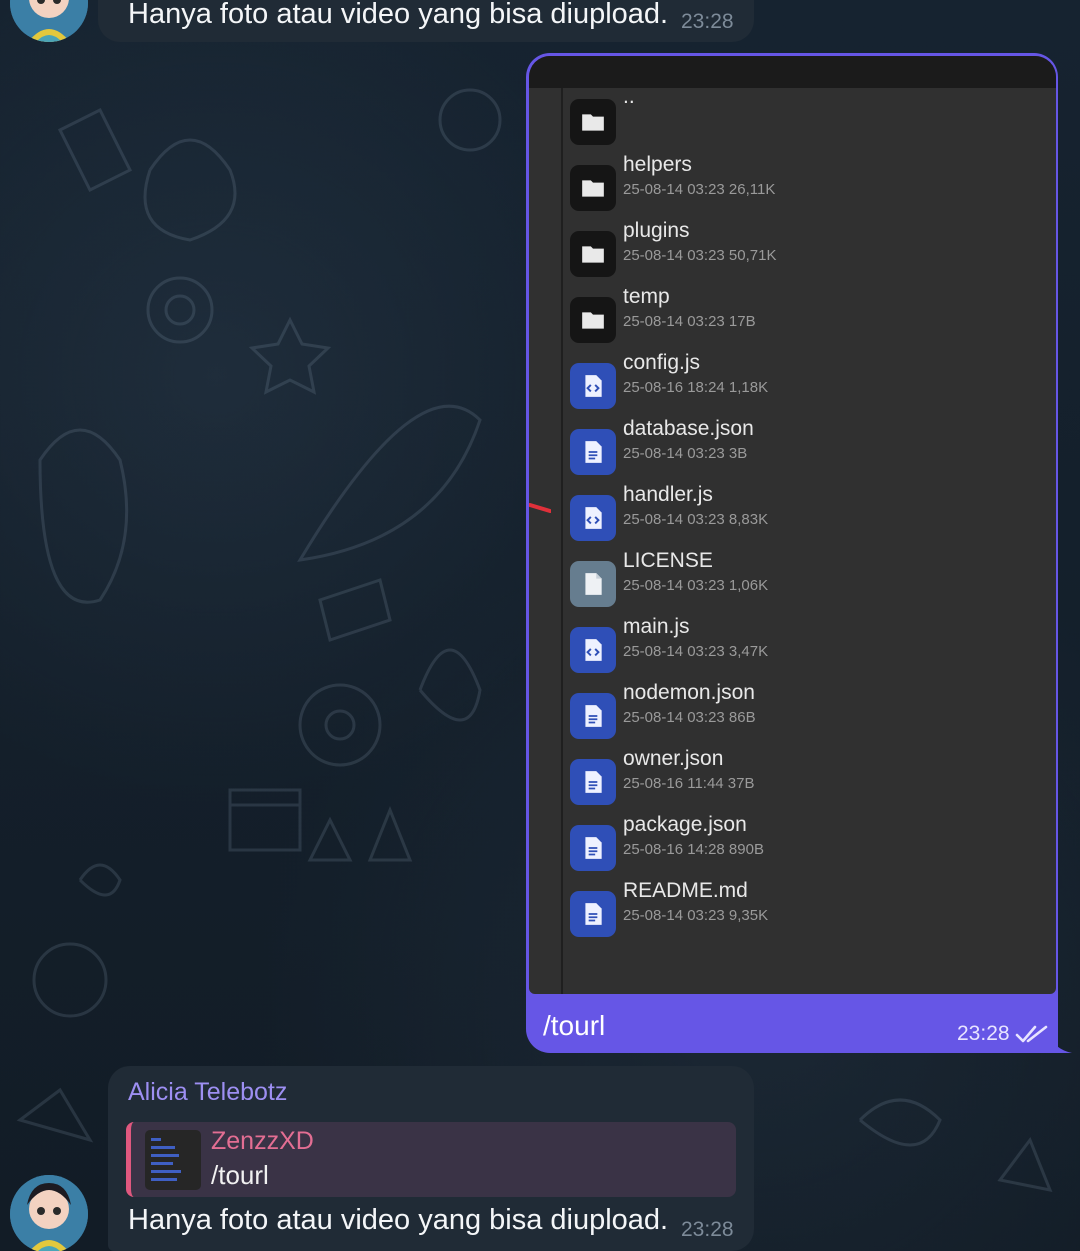 This screenshot has height=1251, width=1080. What do you see at coordinates (1061, 1044) in the screenshot?
I see `bubble-tail` at bounding box center [1061, 1044].